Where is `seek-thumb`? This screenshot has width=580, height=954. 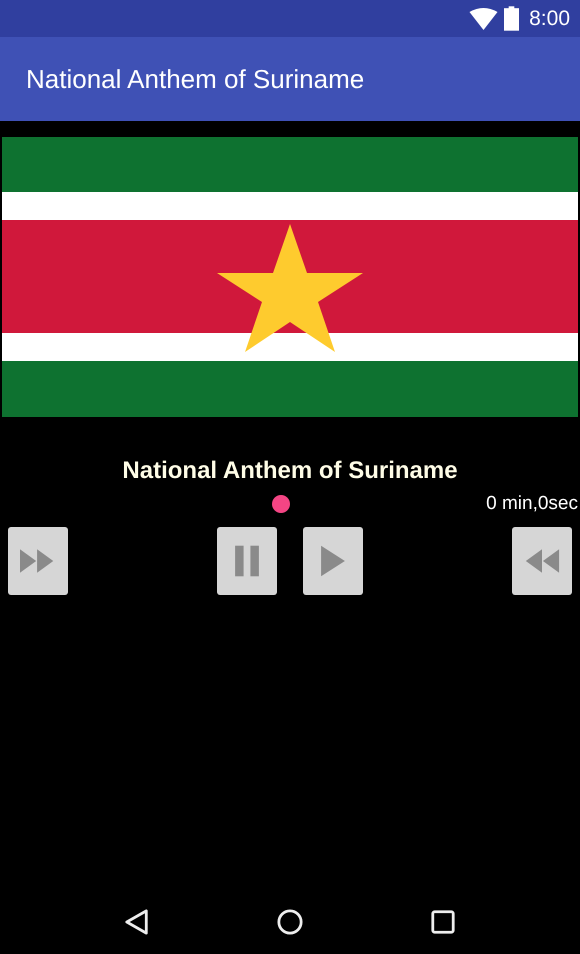
seek-thumb is located at coordinates (281, 504).